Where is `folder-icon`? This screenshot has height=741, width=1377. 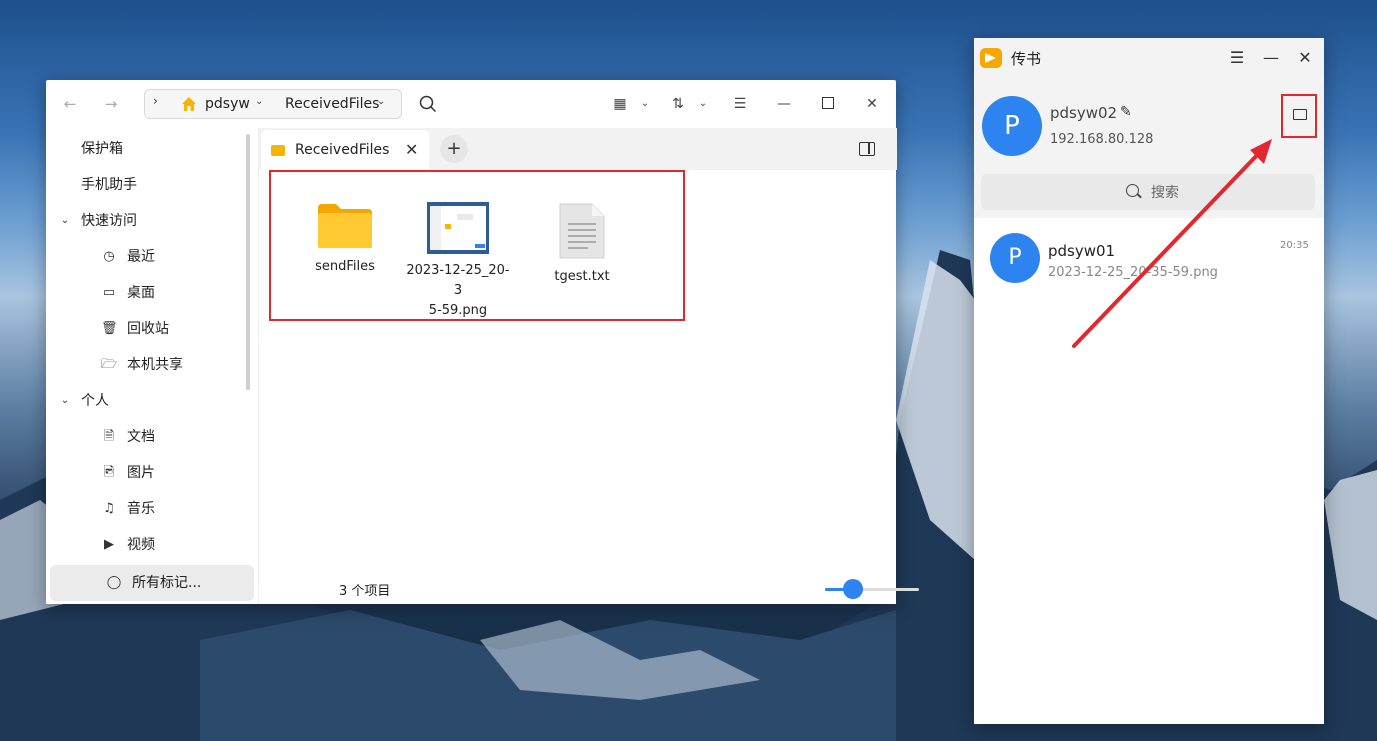 folder-icon is located at coordinates (278, 150).